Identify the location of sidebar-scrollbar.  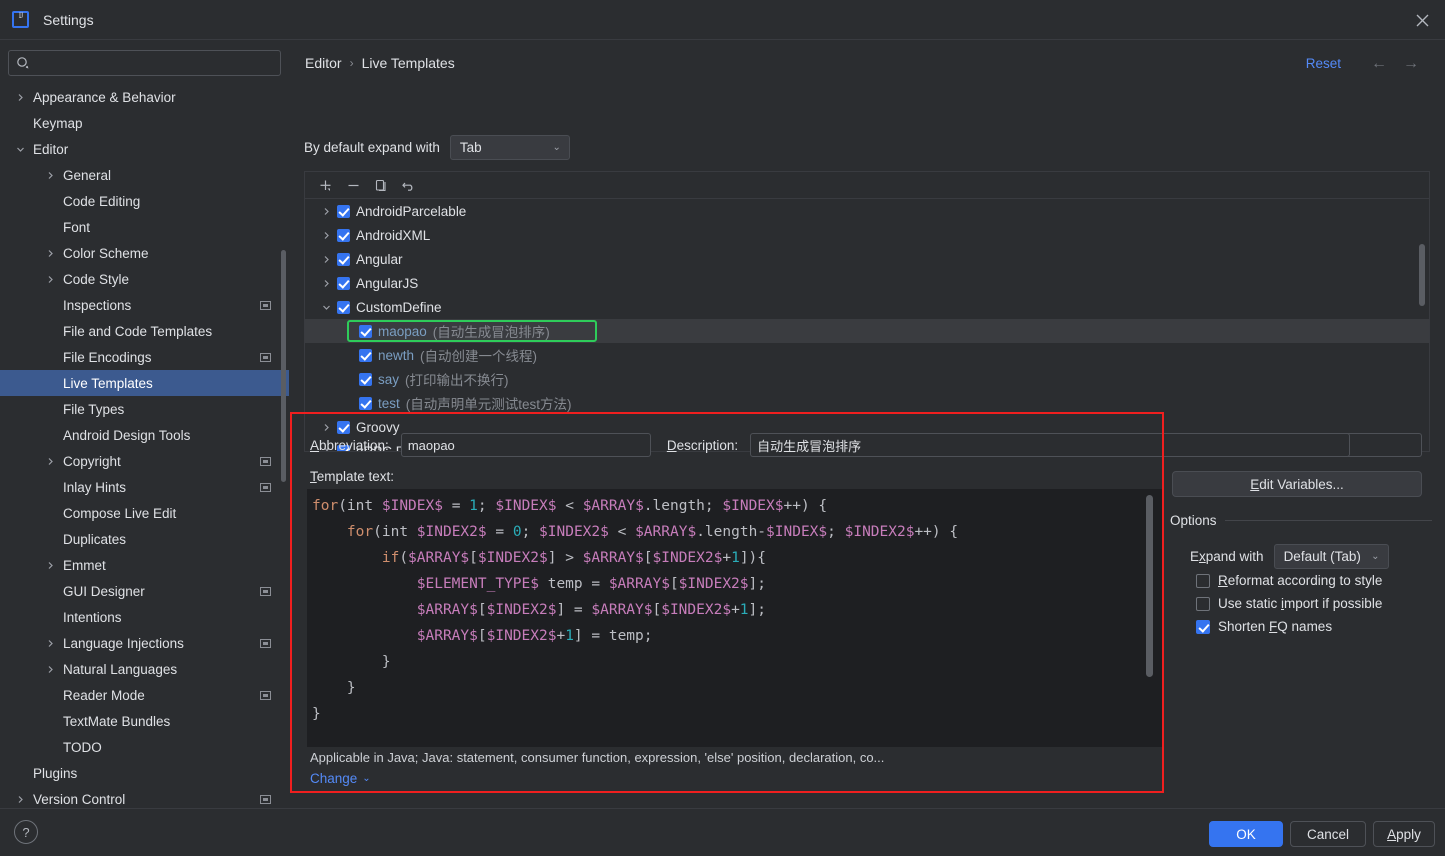
(283, 366).